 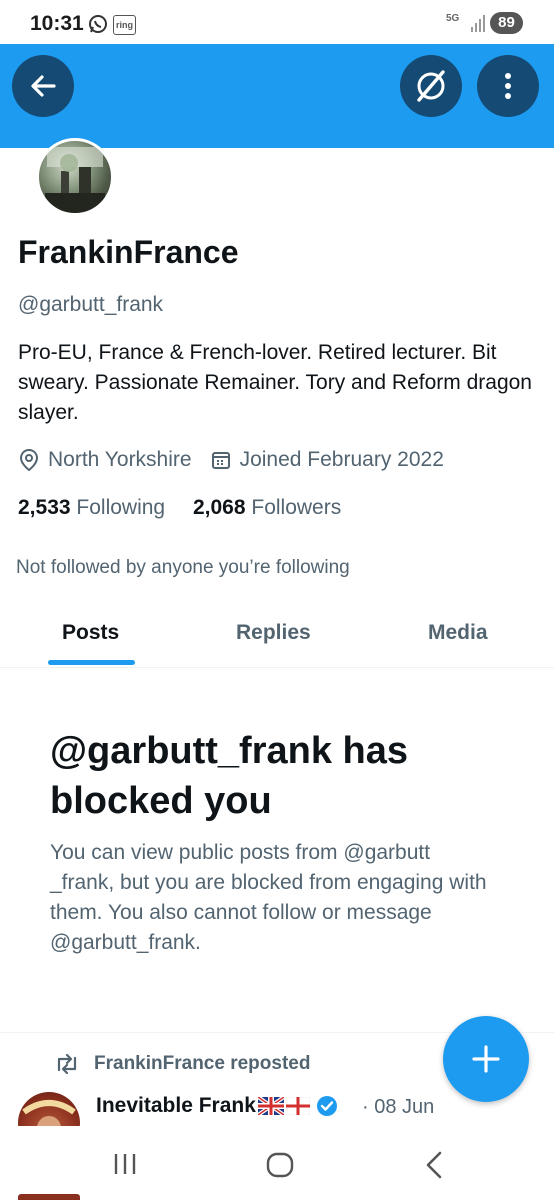 I want to click on arrow-left-icon, so click(x=43, y=86).